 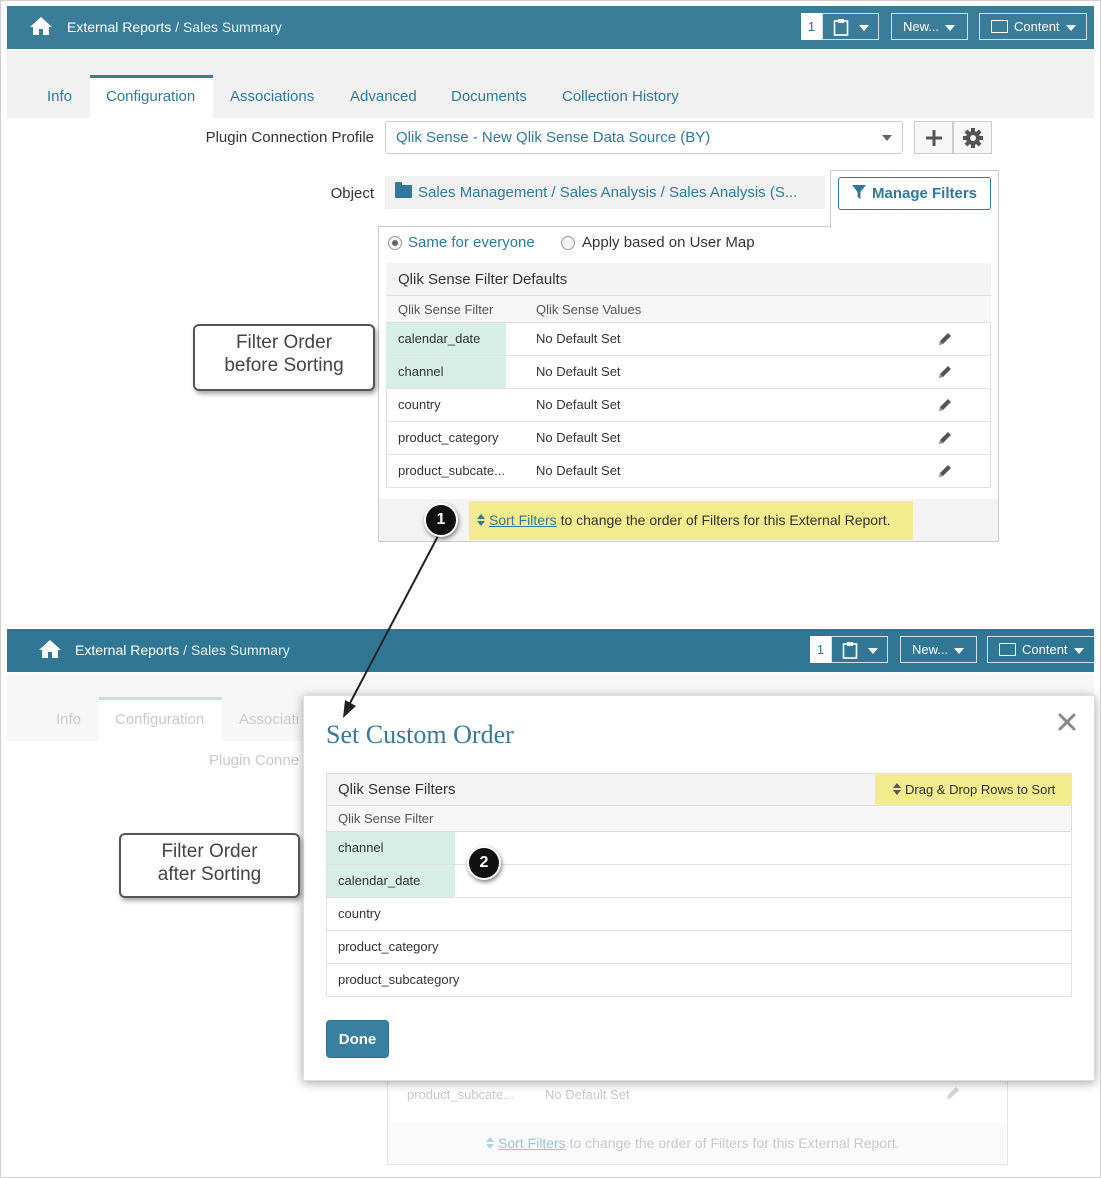 I want to click on step-marker-1: 1, so click(x=441, y=520).